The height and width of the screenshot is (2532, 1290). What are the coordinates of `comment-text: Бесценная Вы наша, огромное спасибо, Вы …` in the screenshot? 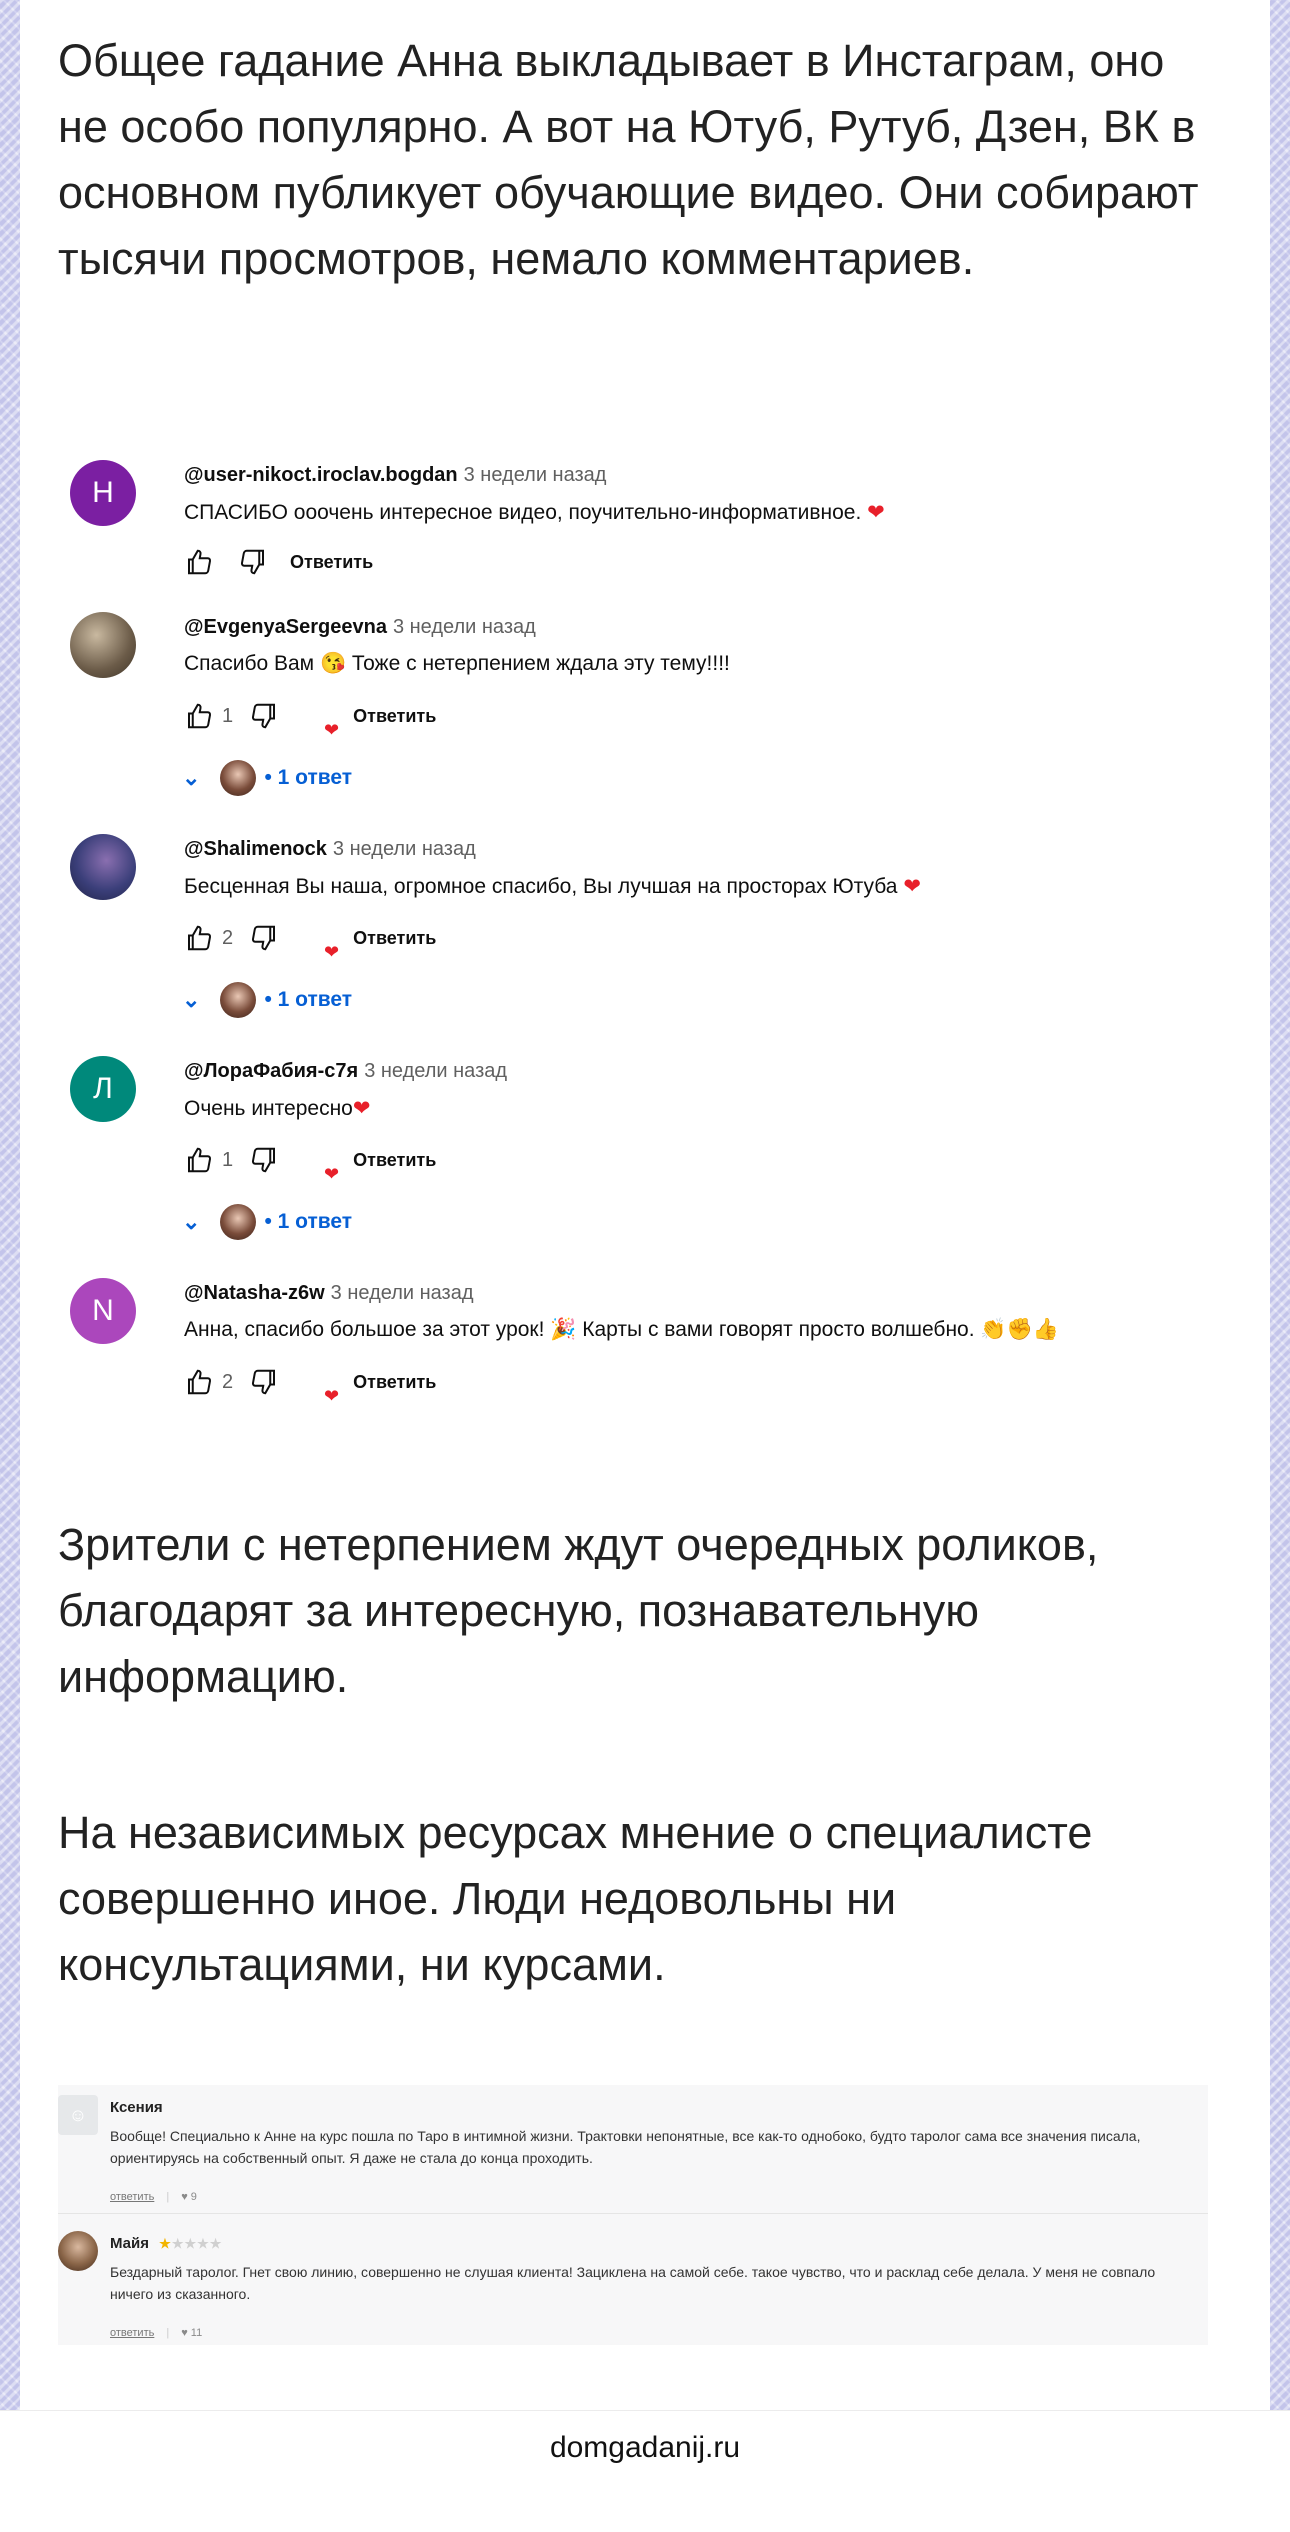 It's located at (552, 886).